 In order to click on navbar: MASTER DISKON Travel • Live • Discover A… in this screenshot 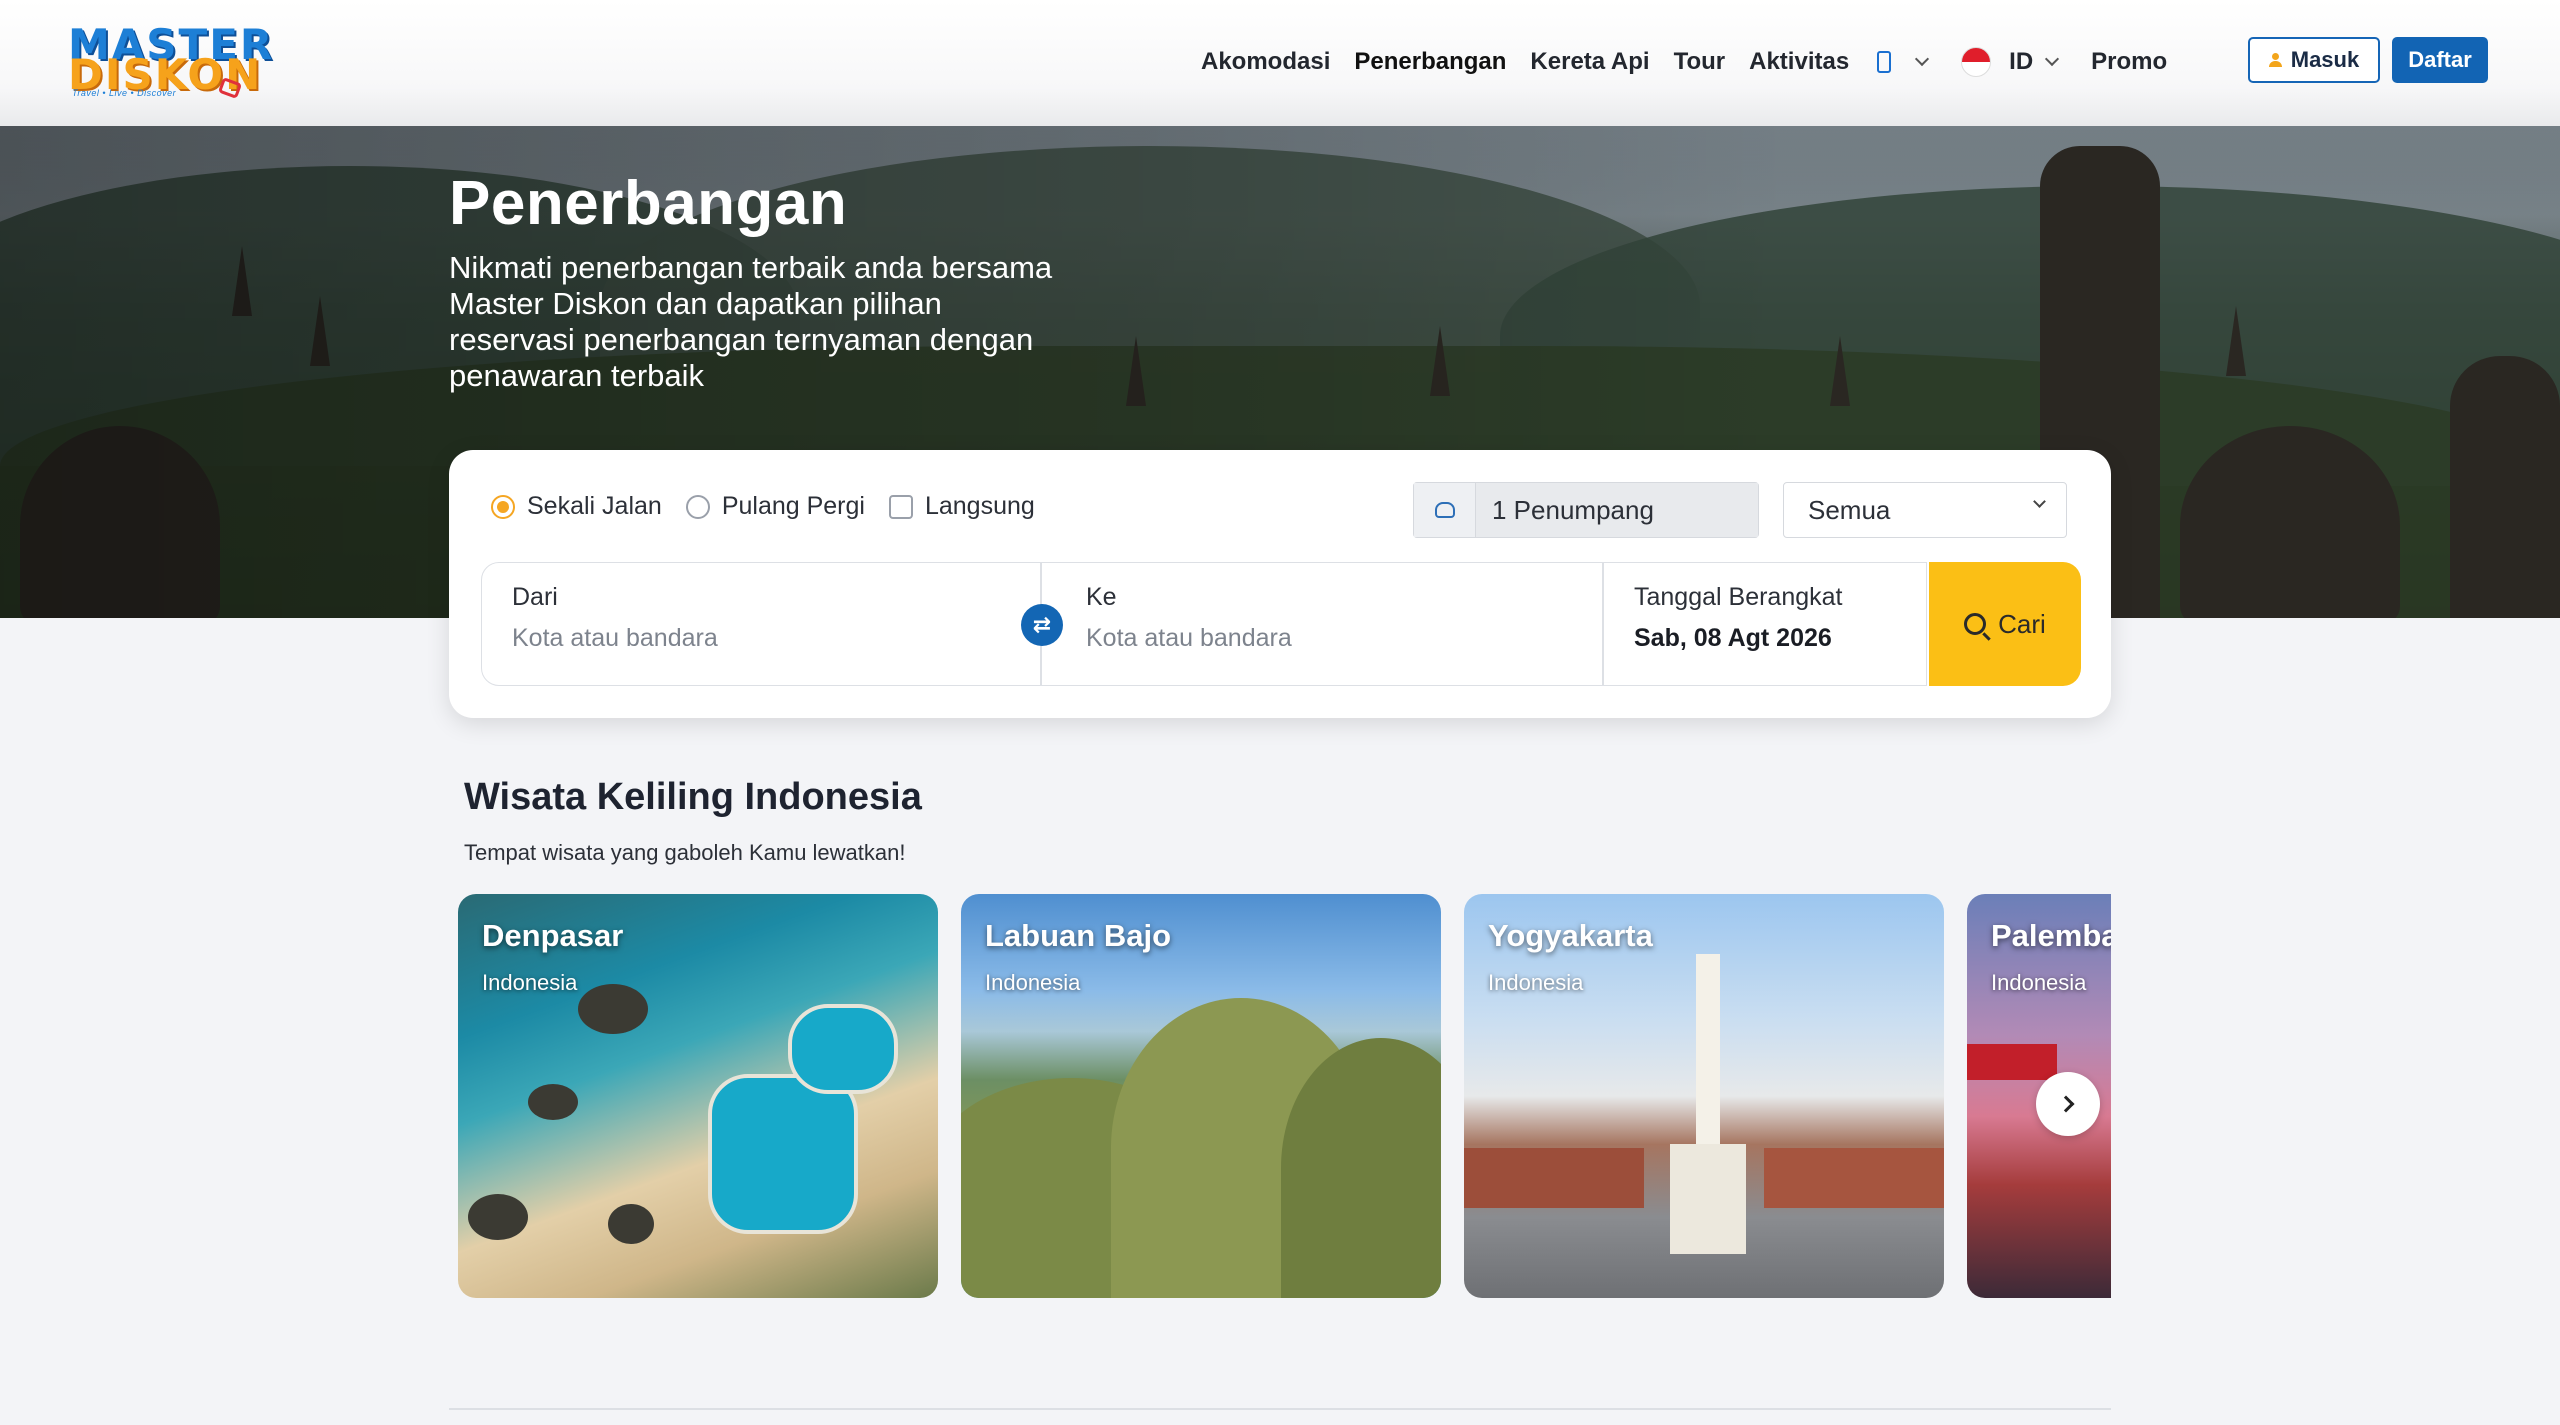, I will do `click(1280, 63)`.